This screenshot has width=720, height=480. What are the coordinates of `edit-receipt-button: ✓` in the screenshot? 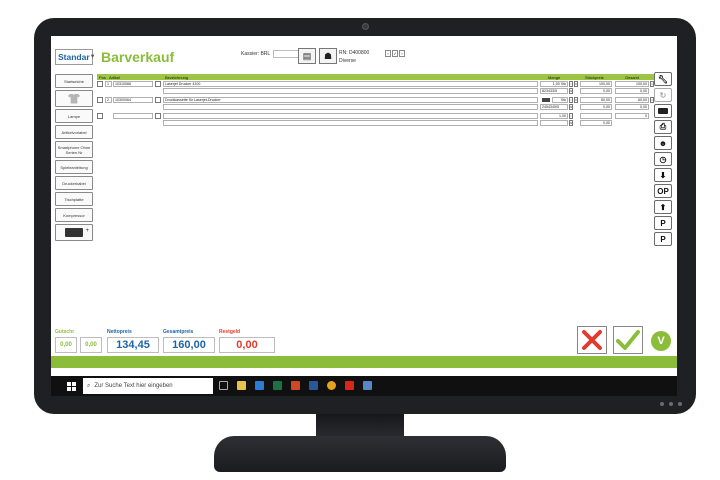 It's located at (395, 53).